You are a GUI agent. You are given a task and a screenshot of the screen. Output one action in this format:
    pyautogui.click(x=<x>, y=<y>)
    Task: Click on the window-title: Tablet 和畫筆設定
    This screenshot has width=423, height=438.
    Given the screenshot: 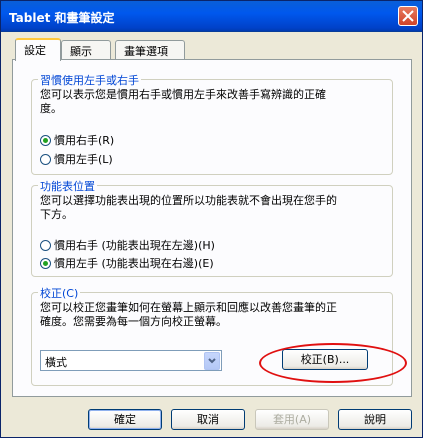 What is the action you would take?
    pyautogui.click(x=62, y=18)
    